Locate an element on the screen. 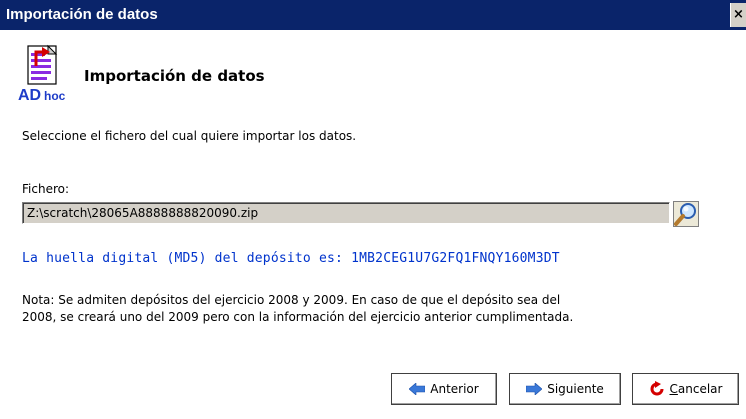  adhoc-import-icon: AD hoc is located at coordinates (43, 75).